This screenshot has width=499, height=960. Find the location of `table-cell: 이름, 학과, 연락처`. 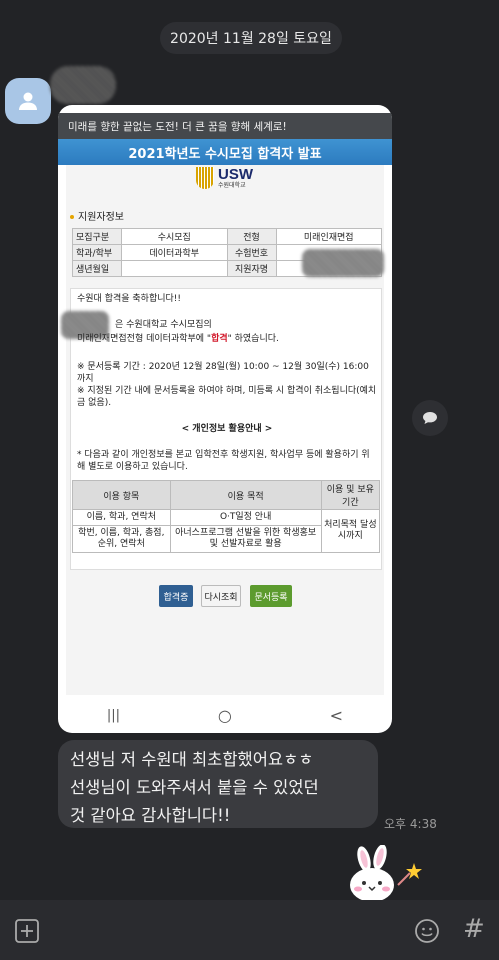

table-cell: 이름, 학과, 연락처 is located at coordinates (121, 517).